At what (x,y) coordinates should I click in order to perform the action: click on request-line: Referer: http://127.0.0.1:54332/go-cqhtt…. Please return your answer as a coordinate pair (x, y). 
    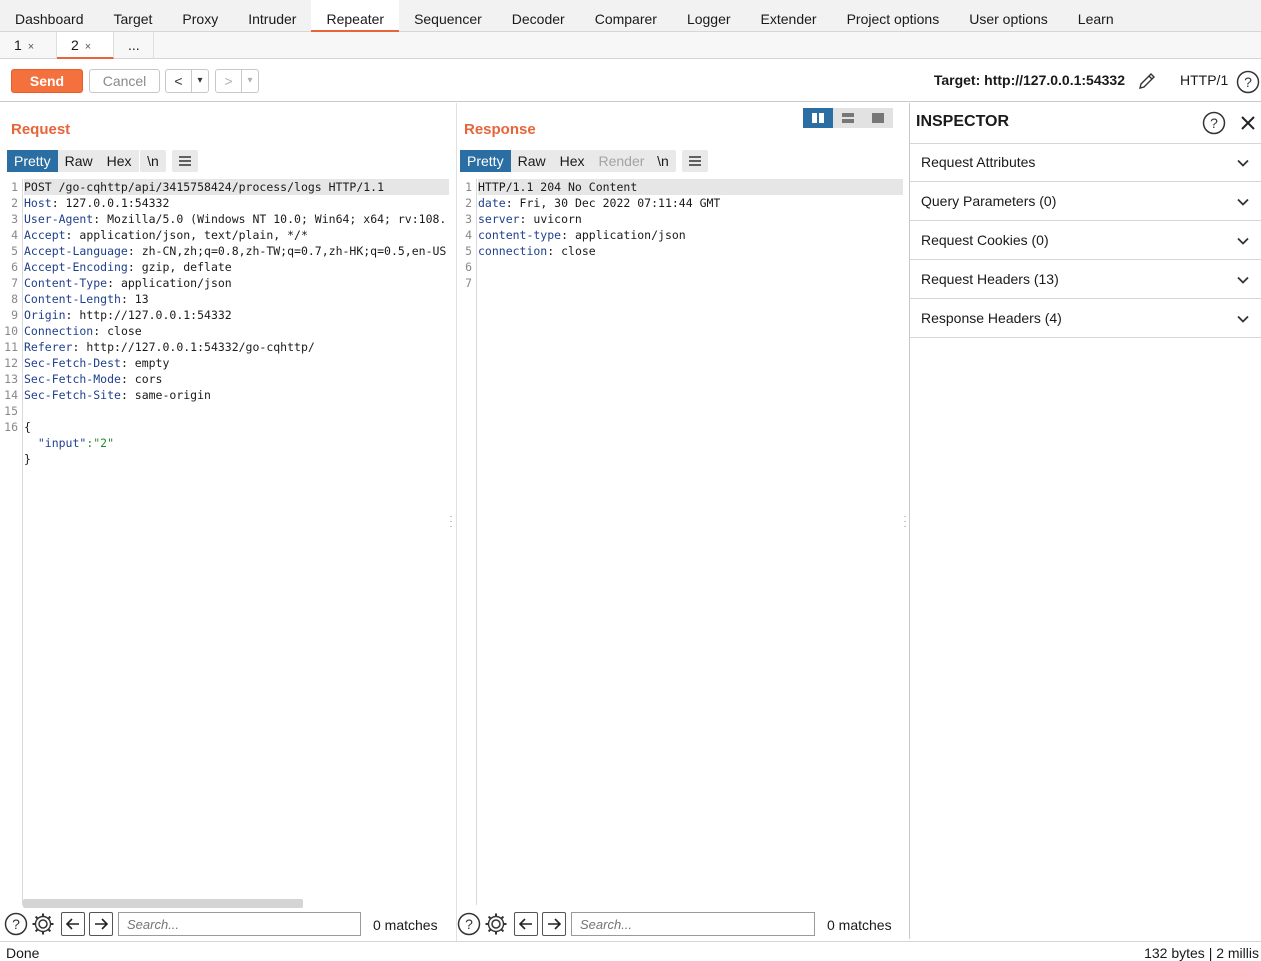
    Looking at the image, I should click on (236, 347).